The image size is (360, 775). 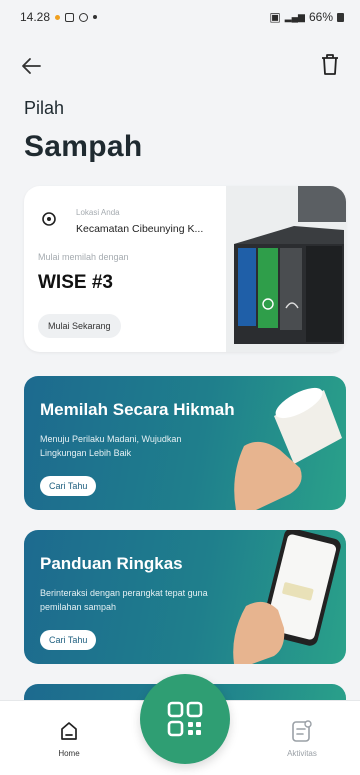 I want to click on trash-icon, so click(x=330, y=64).